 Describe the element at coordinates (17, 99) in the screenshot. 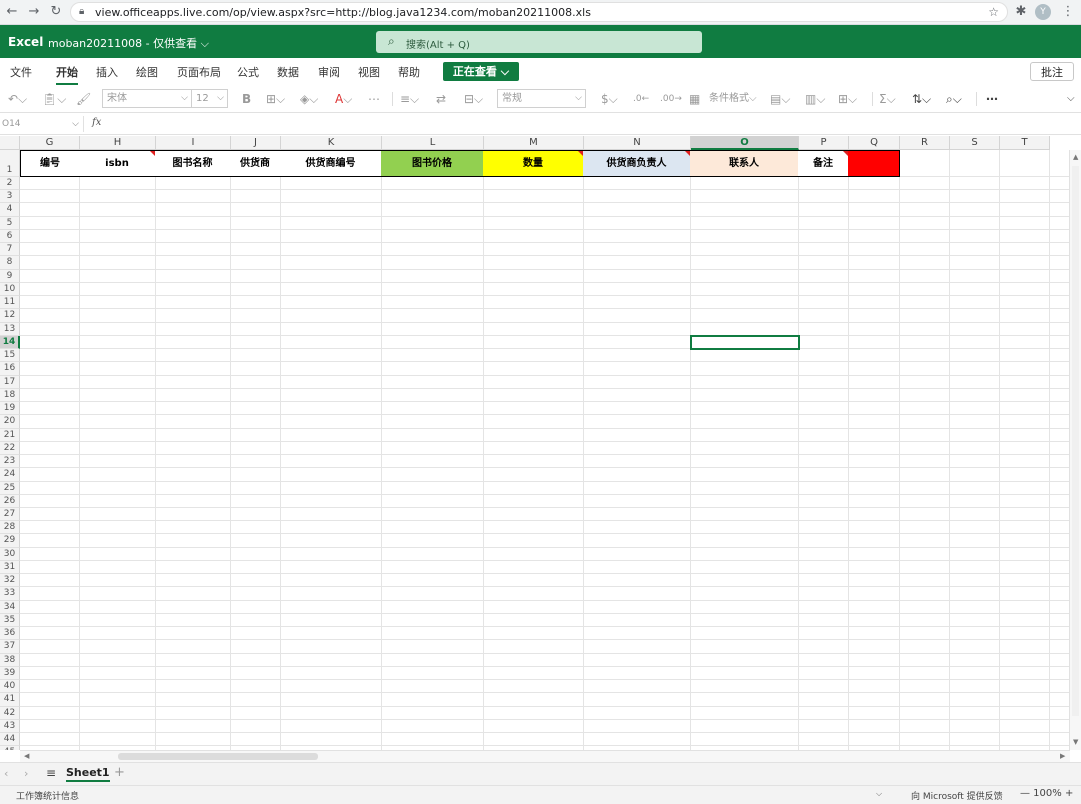

I see `undo-icon: ↶⌵` at that location.